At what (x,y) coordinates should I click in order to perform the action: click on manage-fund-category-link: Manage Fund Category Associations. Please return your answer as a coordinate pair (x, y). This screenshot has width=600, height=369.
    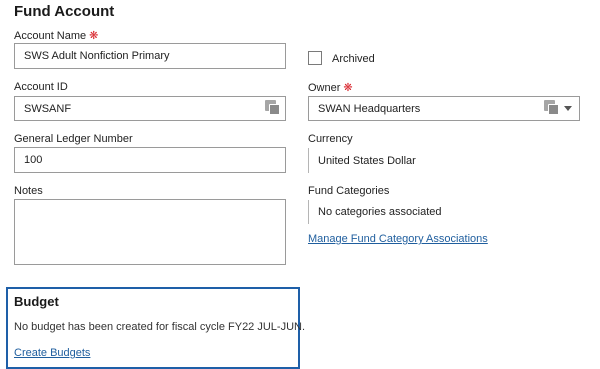
    Looking at the image, I should click on (398, 239).